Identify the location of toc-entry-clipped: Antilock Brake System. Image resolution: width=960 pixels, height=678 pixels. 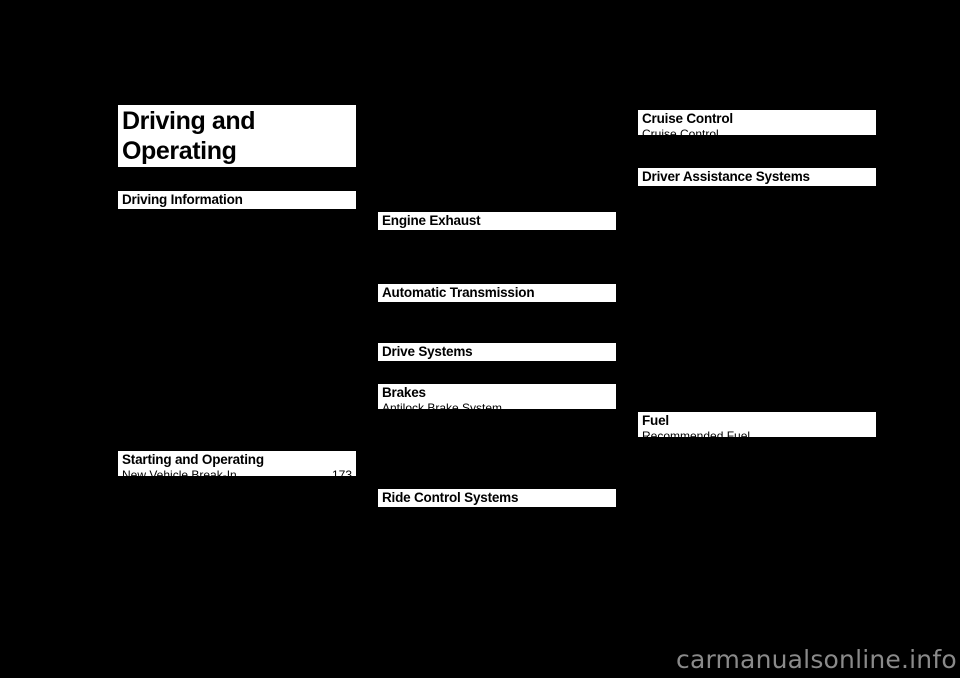
(499, 405).